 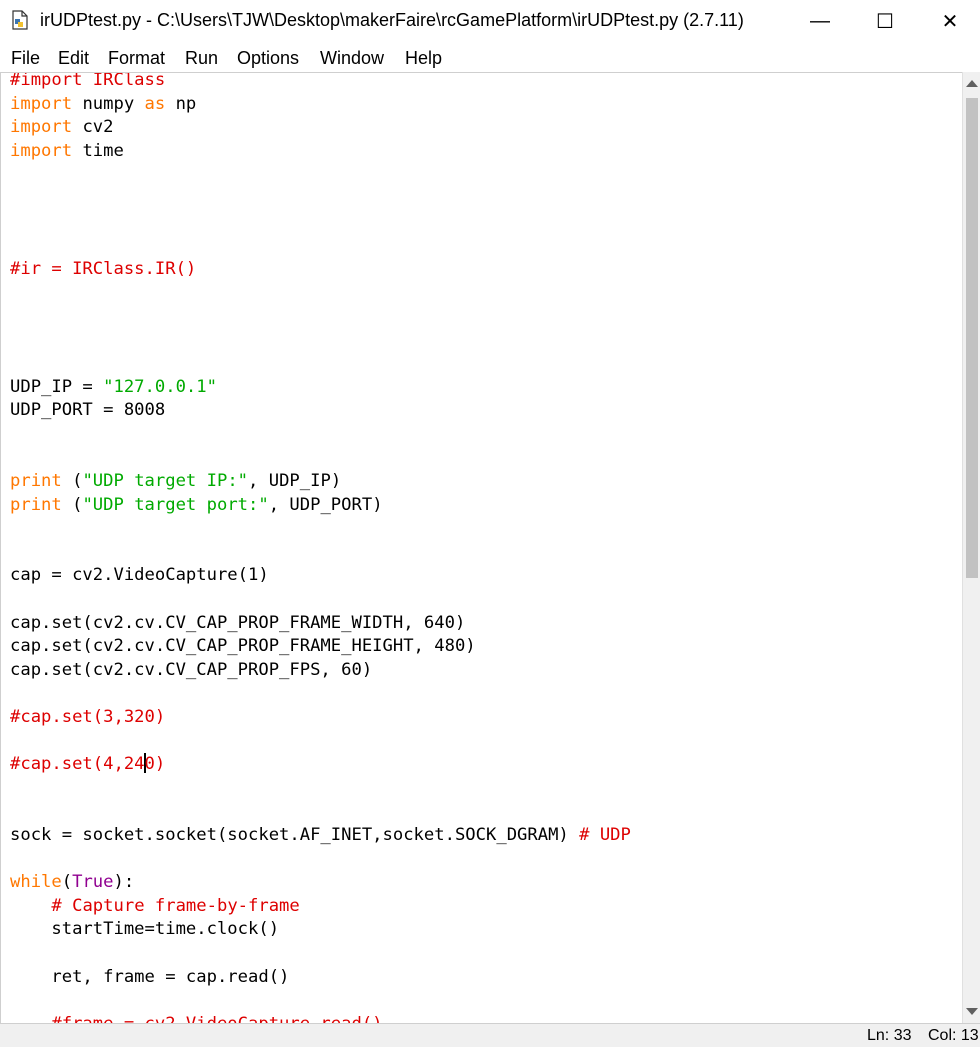 What do you see at coordinates (320, 128) in the screenshot?
I see `code-line: import cv2` at bounding box center [320, 128].